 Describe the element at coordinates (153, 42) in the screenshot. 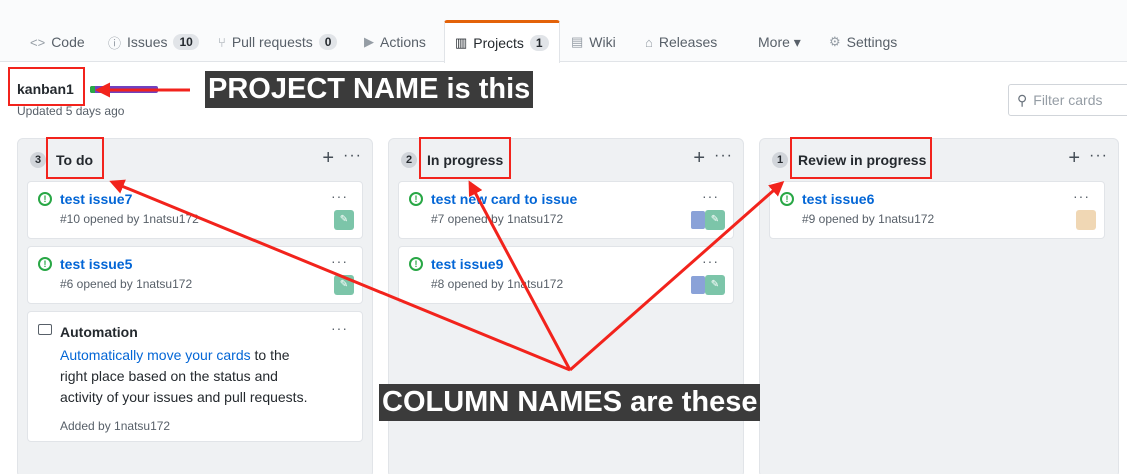

I see `tab-issues: ⓘ Issues 10` at that location.